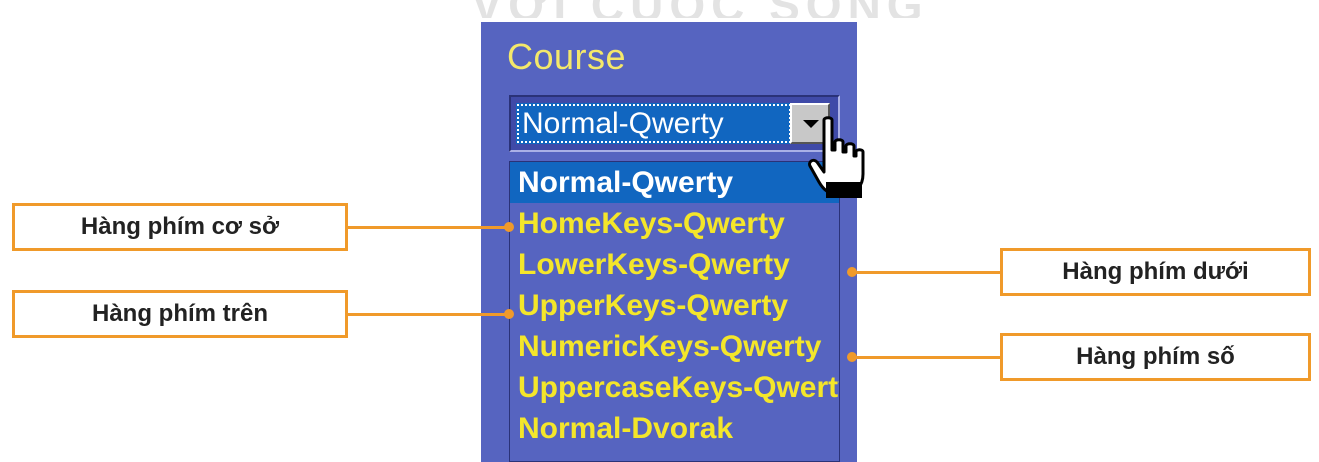 Image resolution: width=1319 pixels, height=462 pixels. What do you see at coordinates (674, 346) in the screenshot?
I see `course-option-numerickeys-qwerty: NumericKeys-Qwerty` at bounding box center [674, 346].